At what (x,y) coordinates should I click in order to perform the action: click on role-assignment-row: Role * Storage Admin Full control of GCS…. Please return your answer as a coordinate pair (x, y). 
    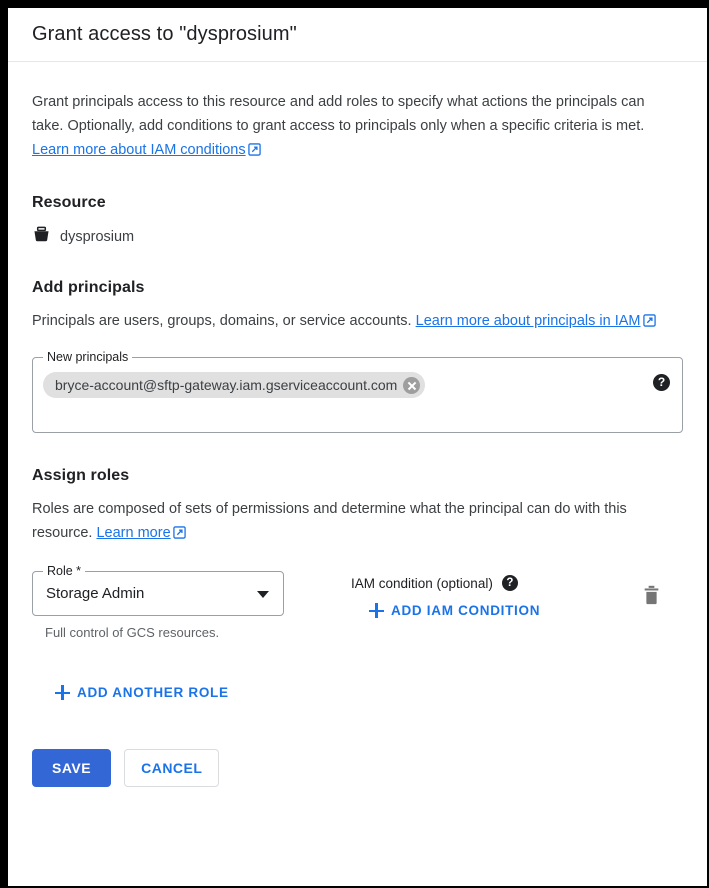
    Looking at the image, I should click on (357, 602).